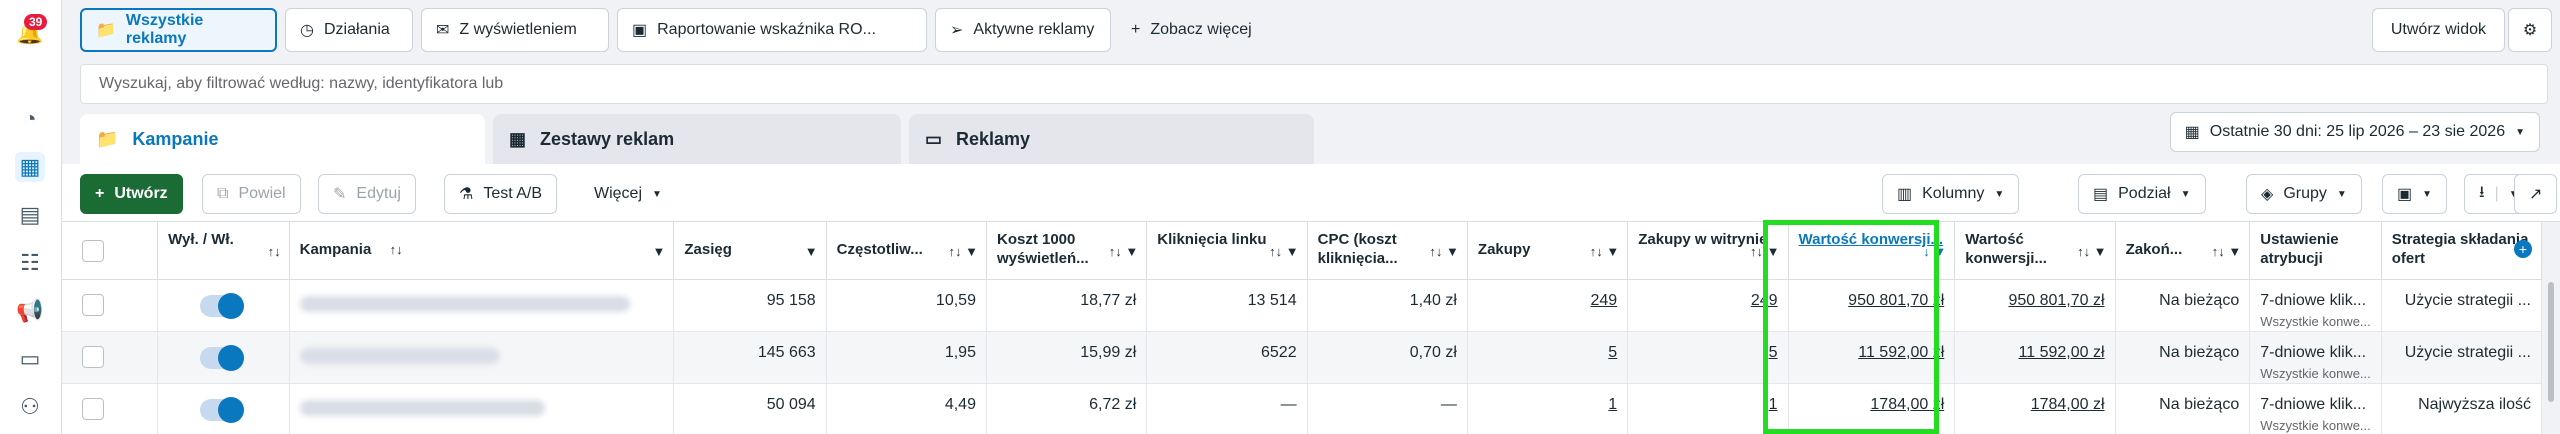 The width and height of the screenshot is (2560, 434). I want to click on add-column-icon: +, so click(2523, 249).